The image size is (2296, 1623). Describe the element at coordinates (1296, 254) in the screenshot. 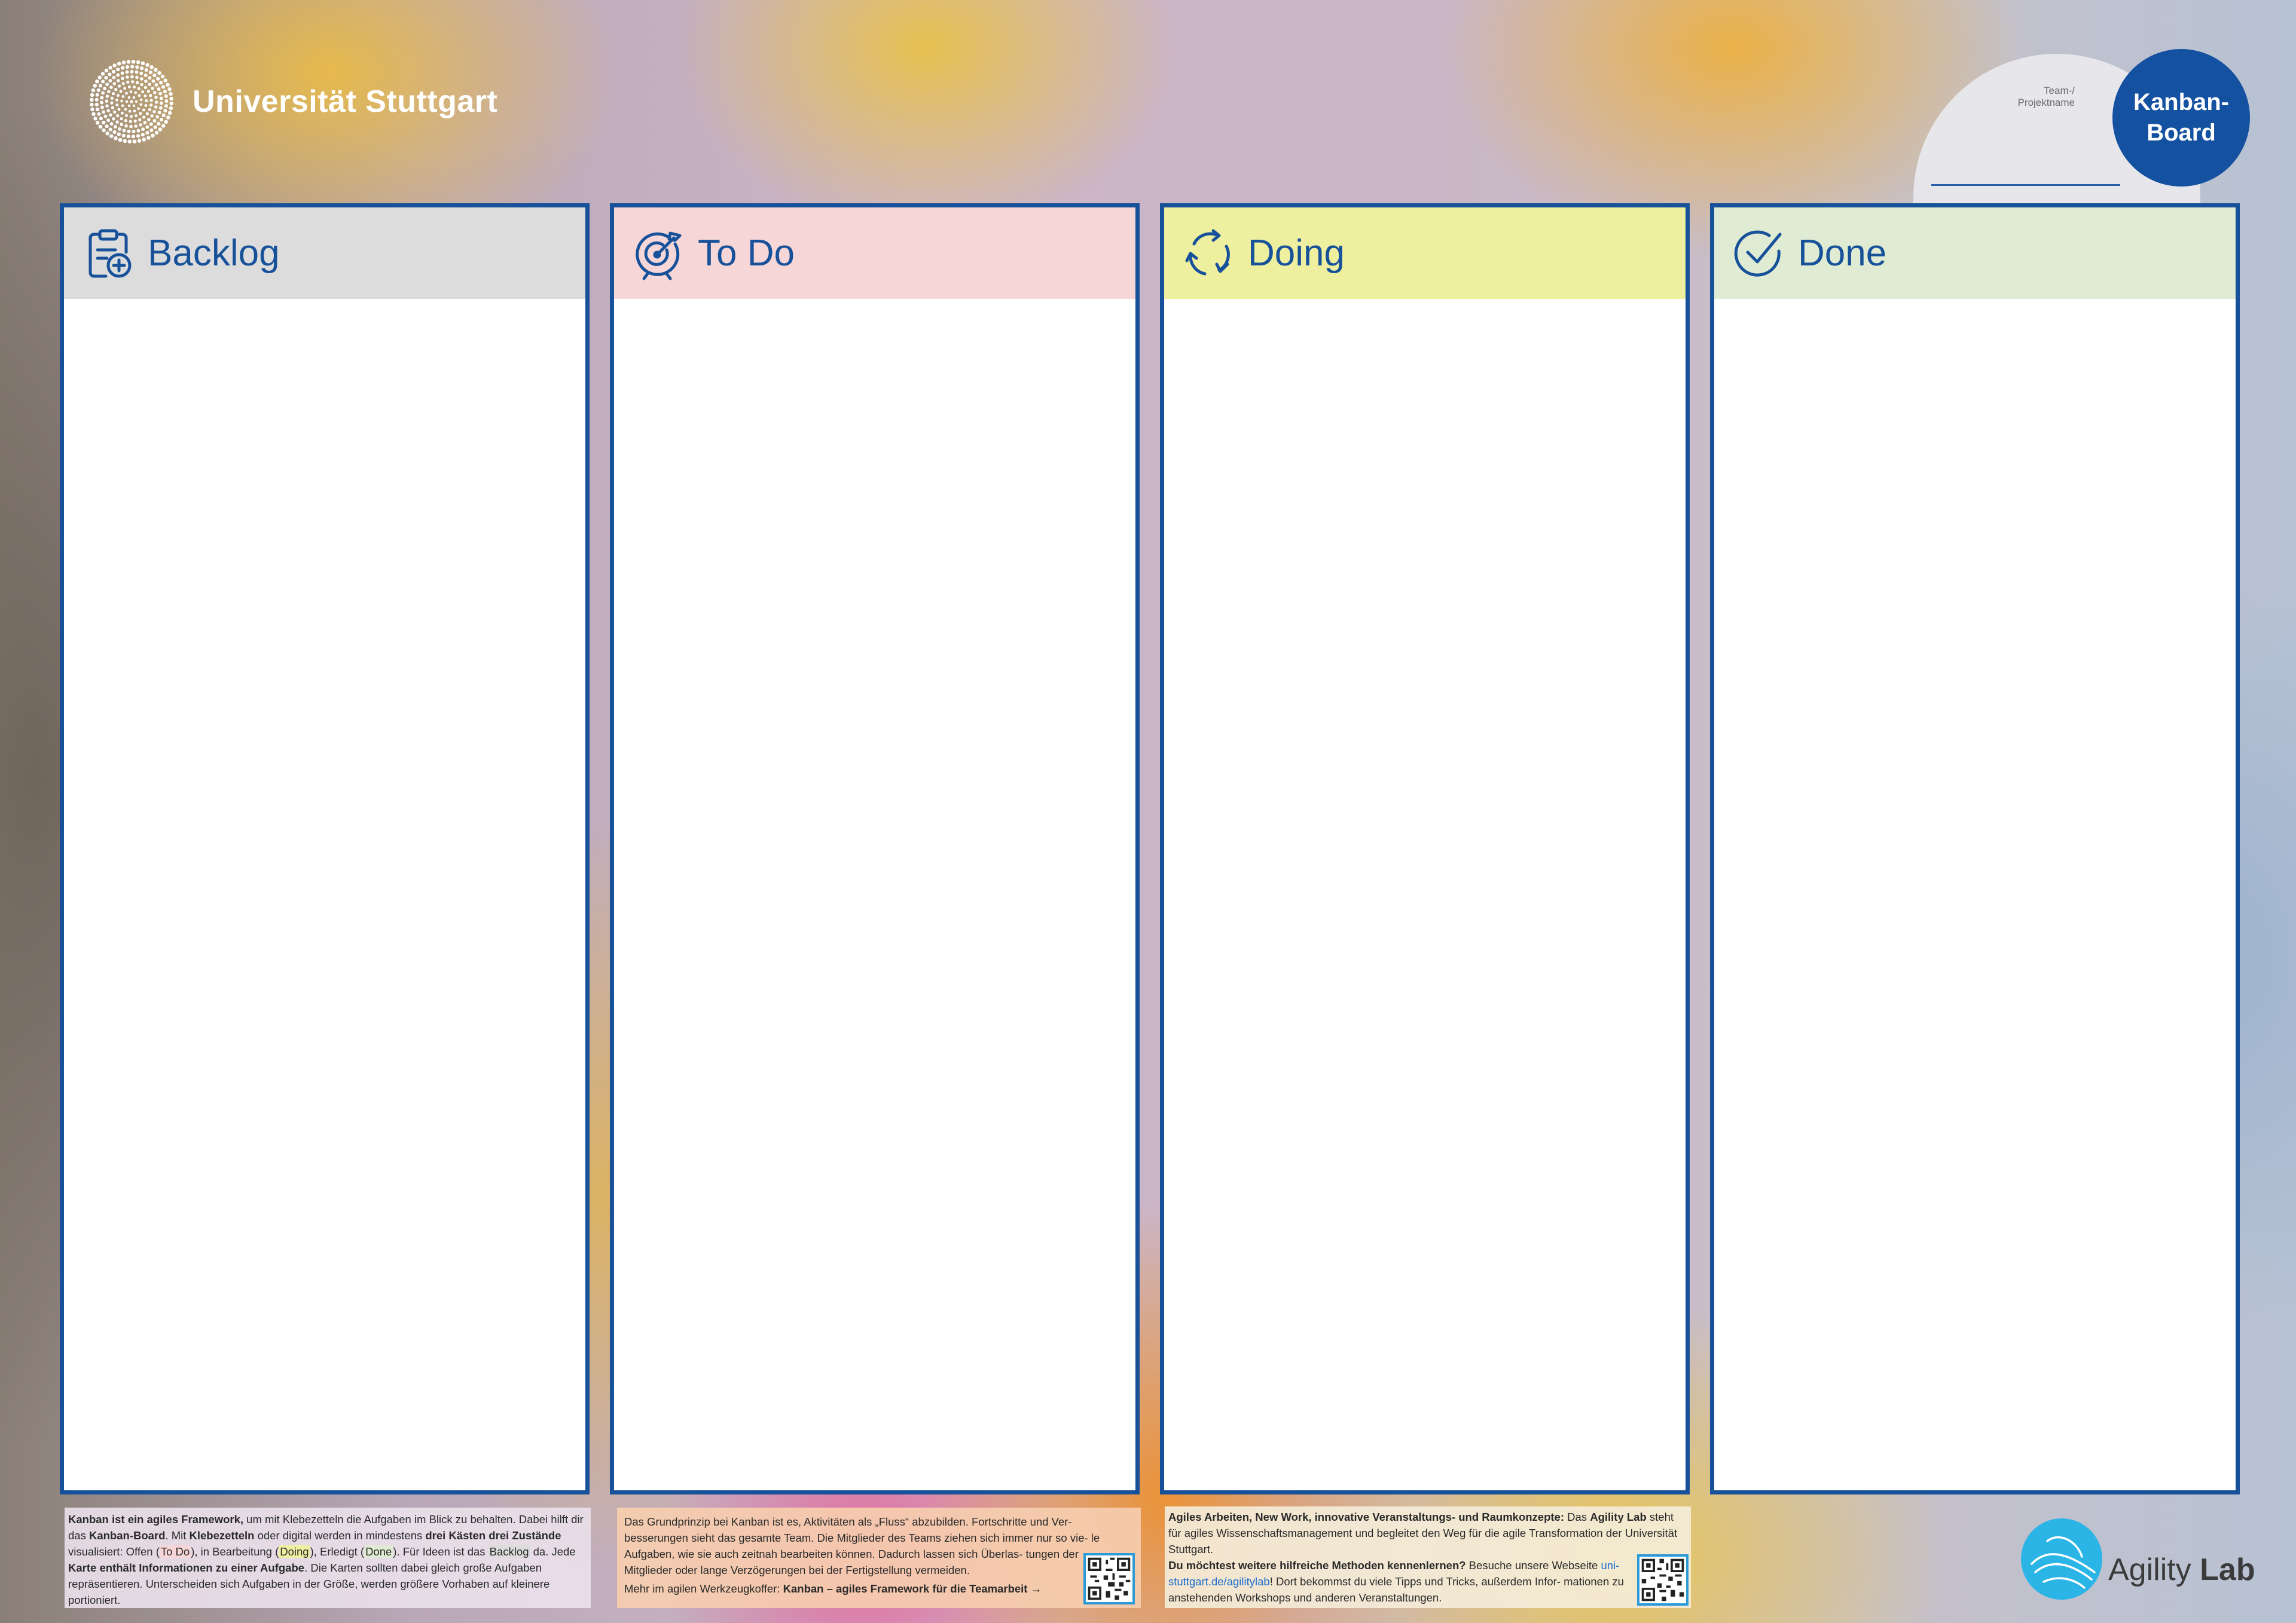

I see `column-title-doing: Doing` at that location.